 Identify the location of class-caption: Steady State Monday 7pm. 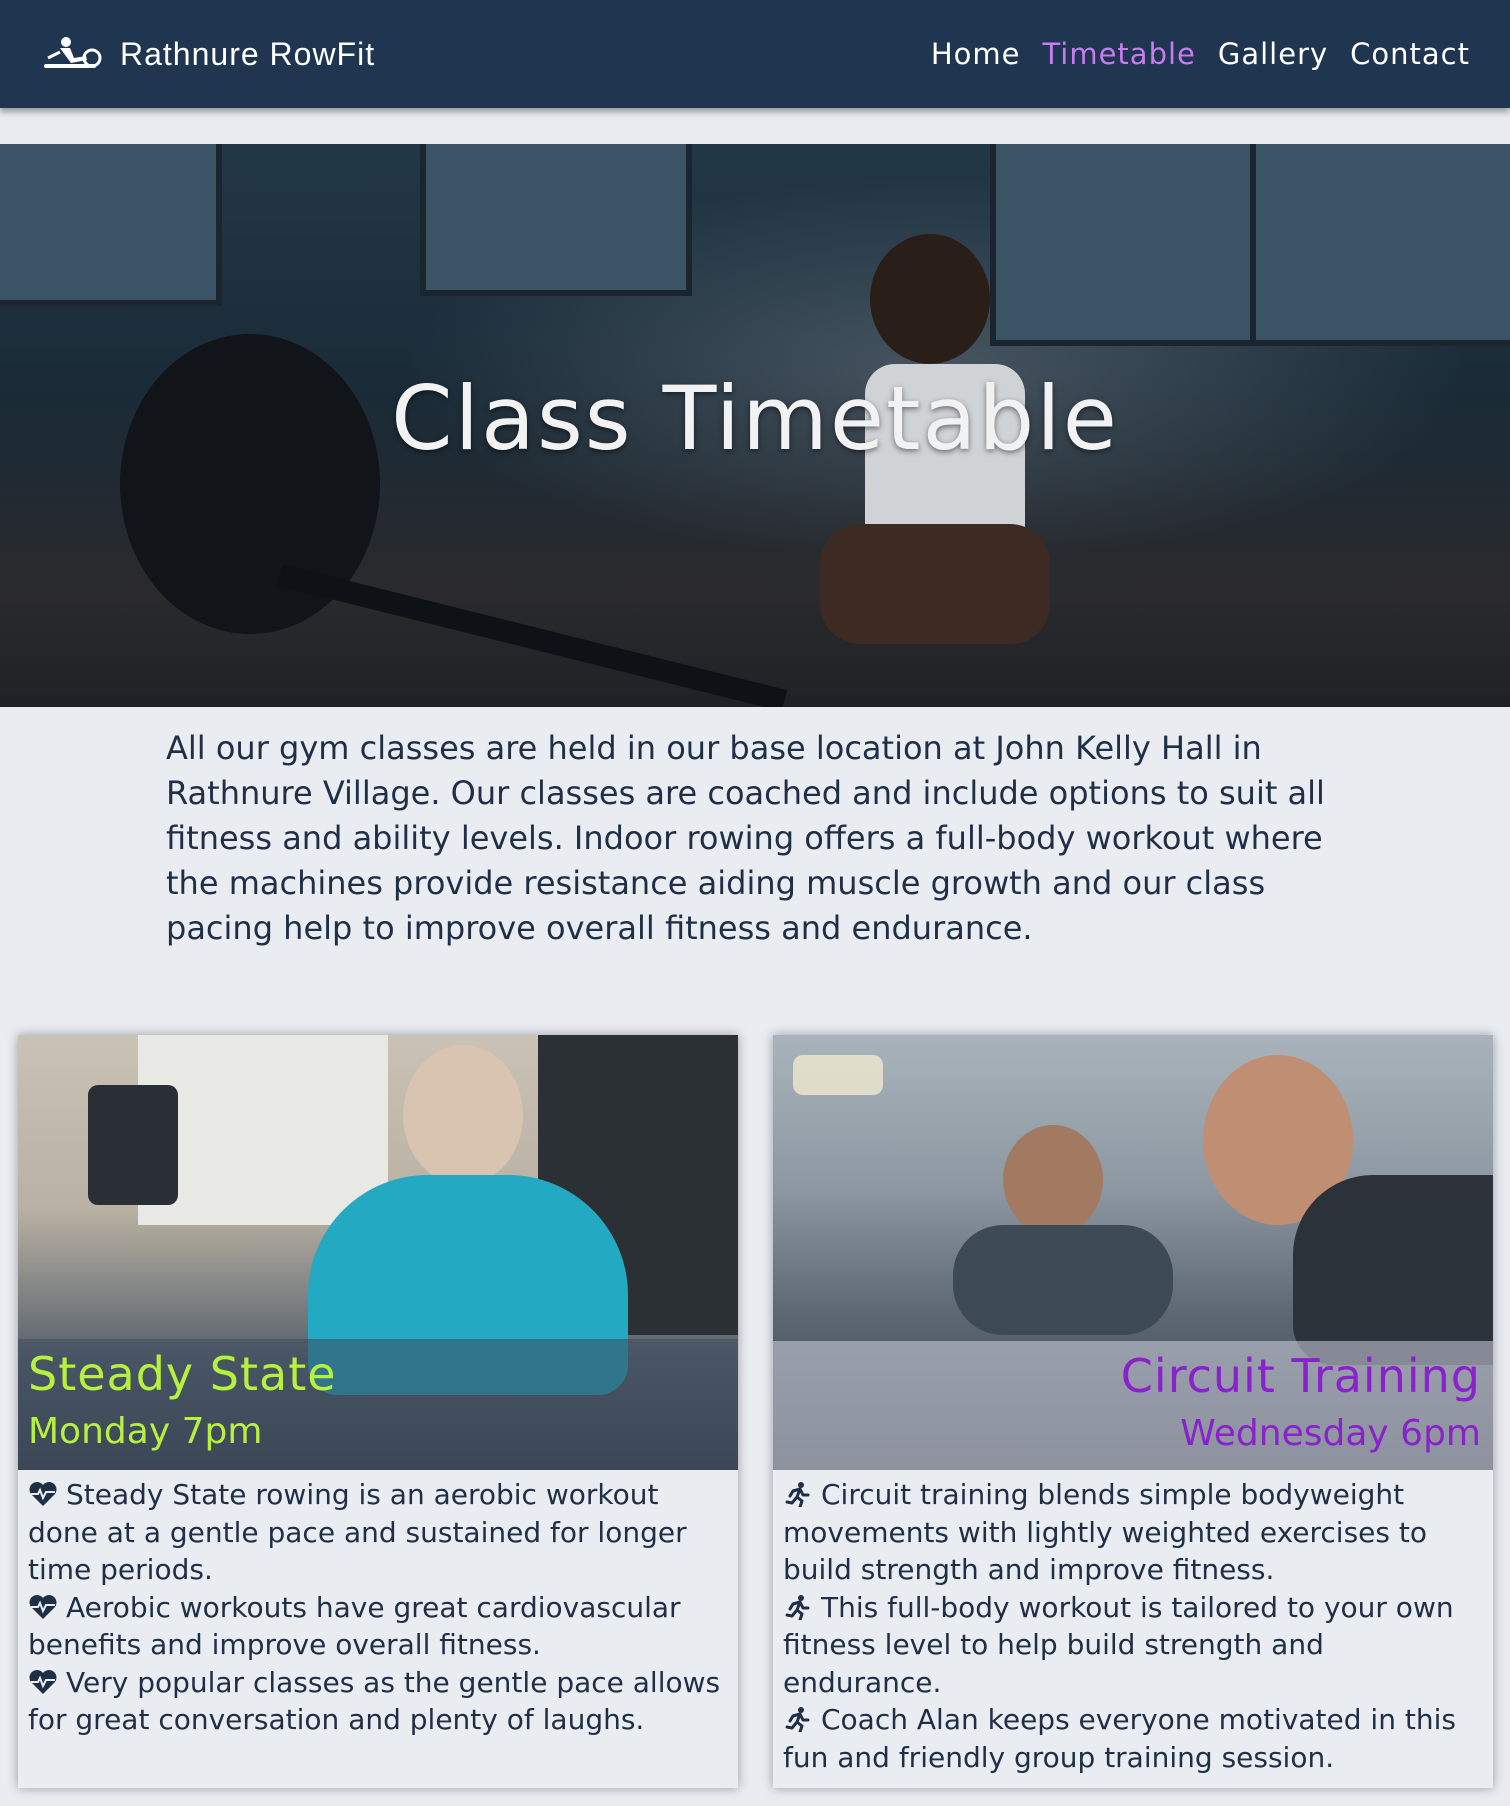
(378, 1404).